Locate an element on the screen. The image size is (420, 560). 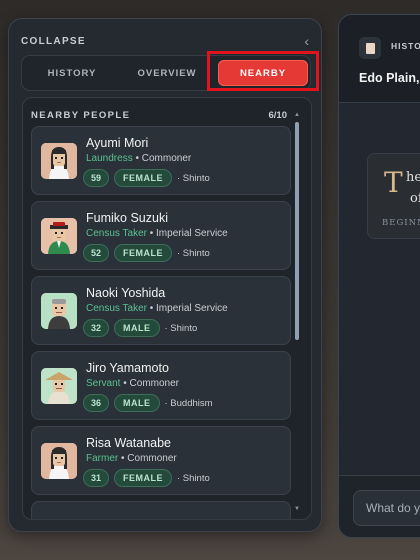
person-occupation: Servant is located at coordinates (103, 383).